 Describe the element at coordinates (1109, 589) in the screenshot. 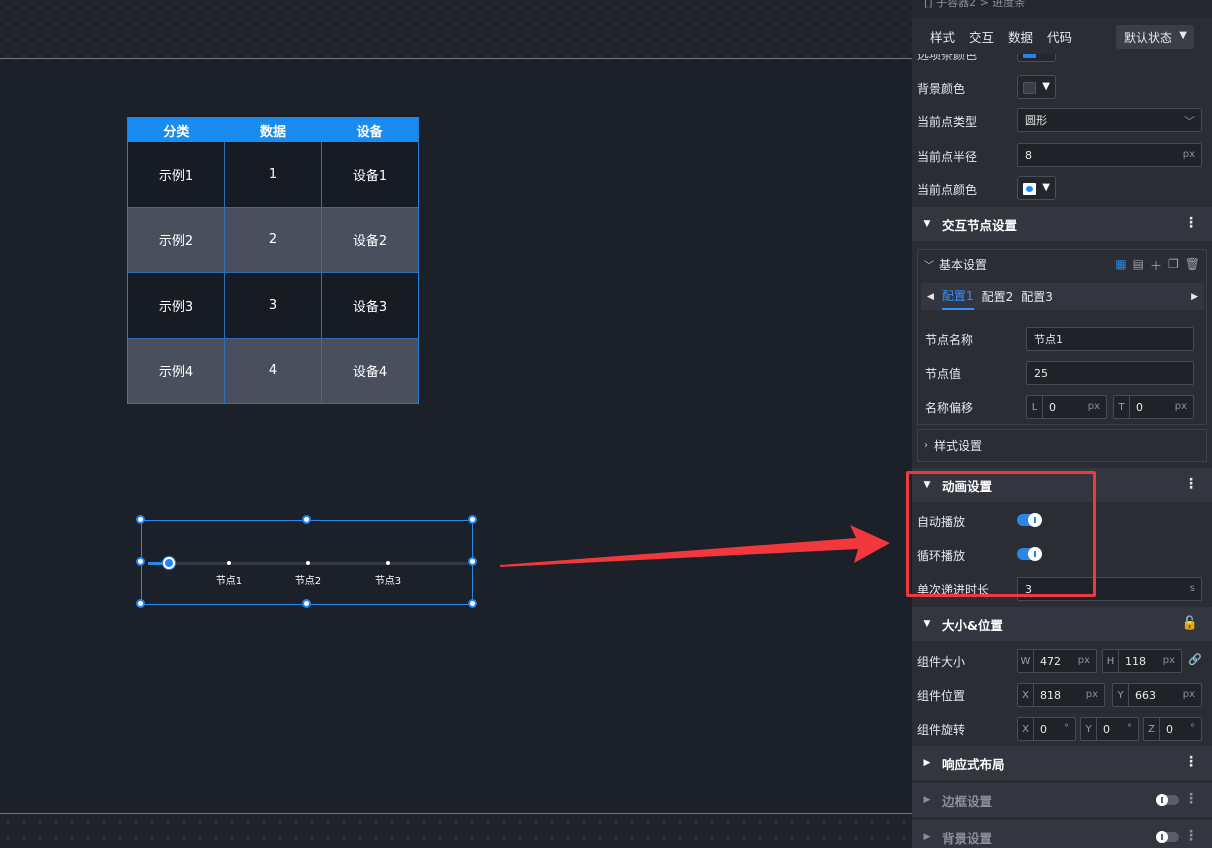

I see `duration-input: 3 s` at that location.